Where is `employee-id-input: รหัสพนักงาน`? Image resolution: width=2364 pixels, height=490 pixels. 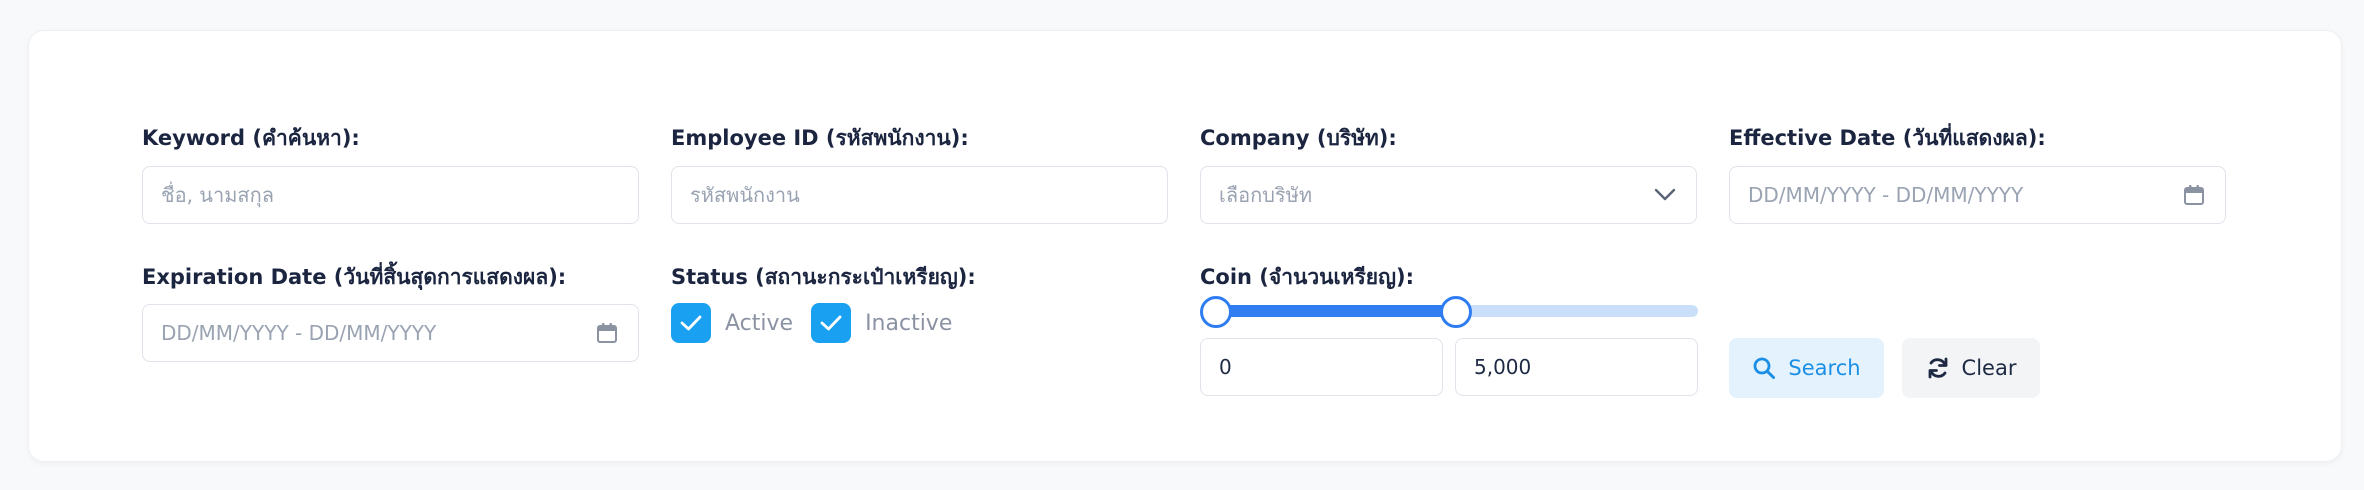 employee-id-input: รหัสพนักงาน is located at coordinates (919, 195).